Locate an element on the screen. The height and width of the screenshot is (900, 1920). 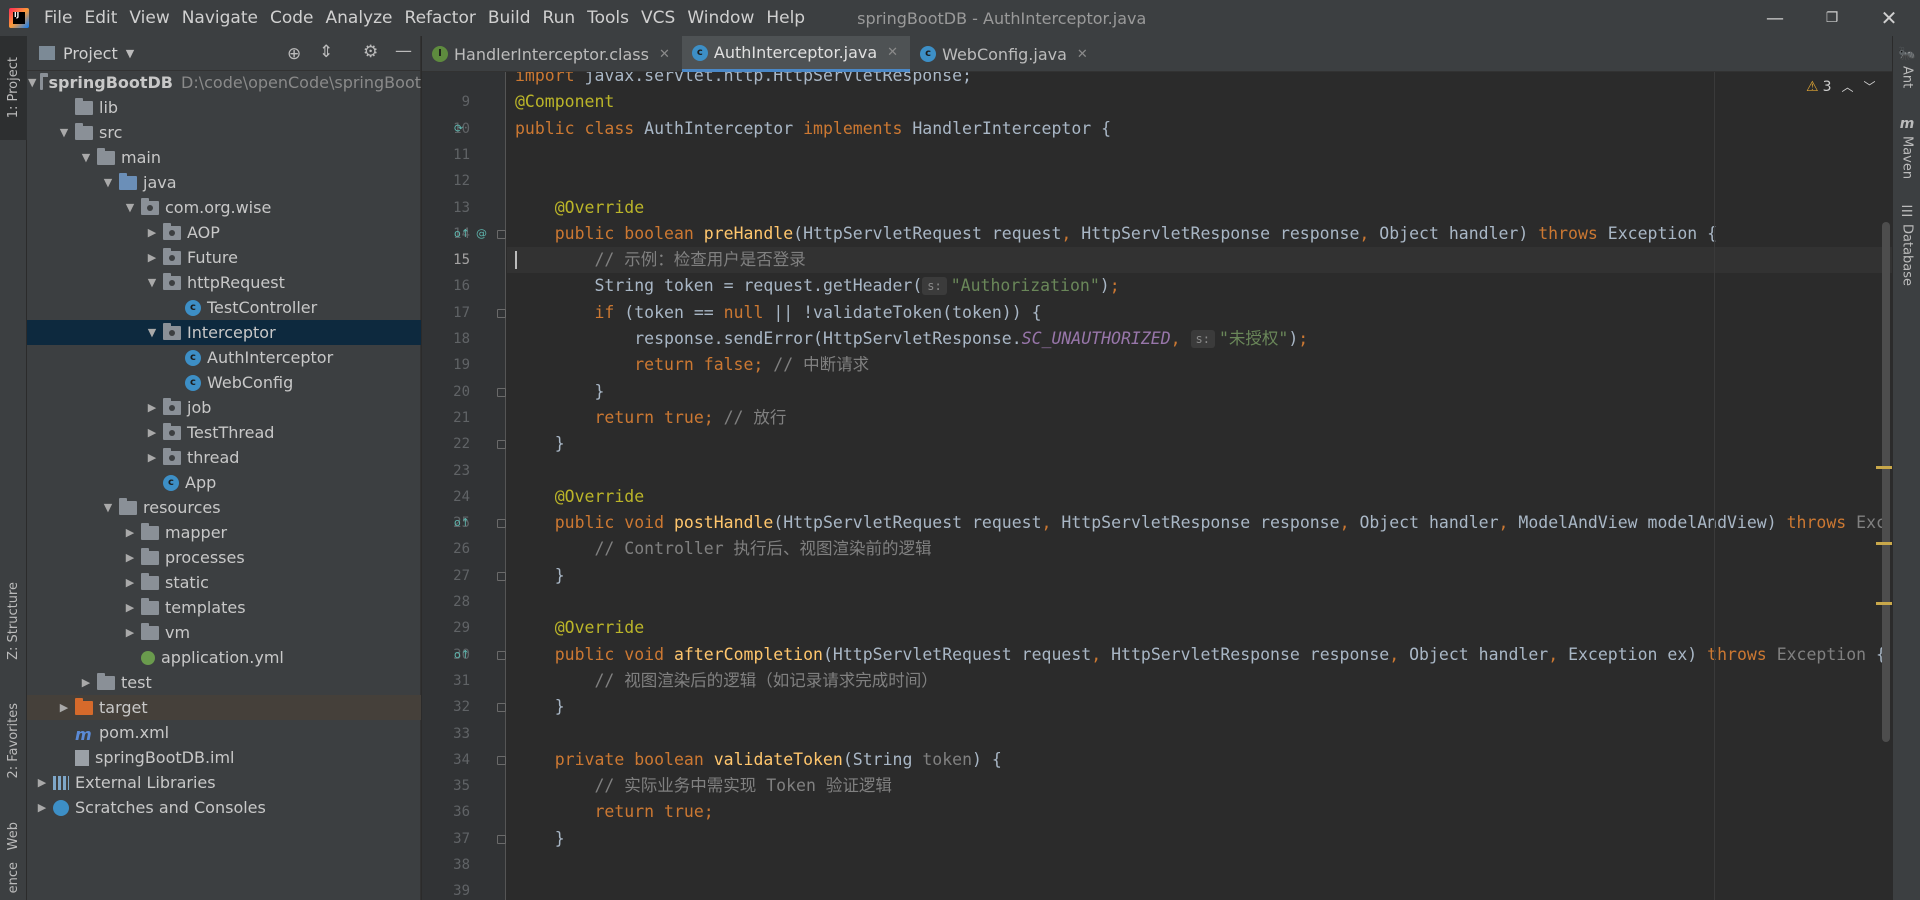
line-number: 17 is located at coordinates (457, 313).